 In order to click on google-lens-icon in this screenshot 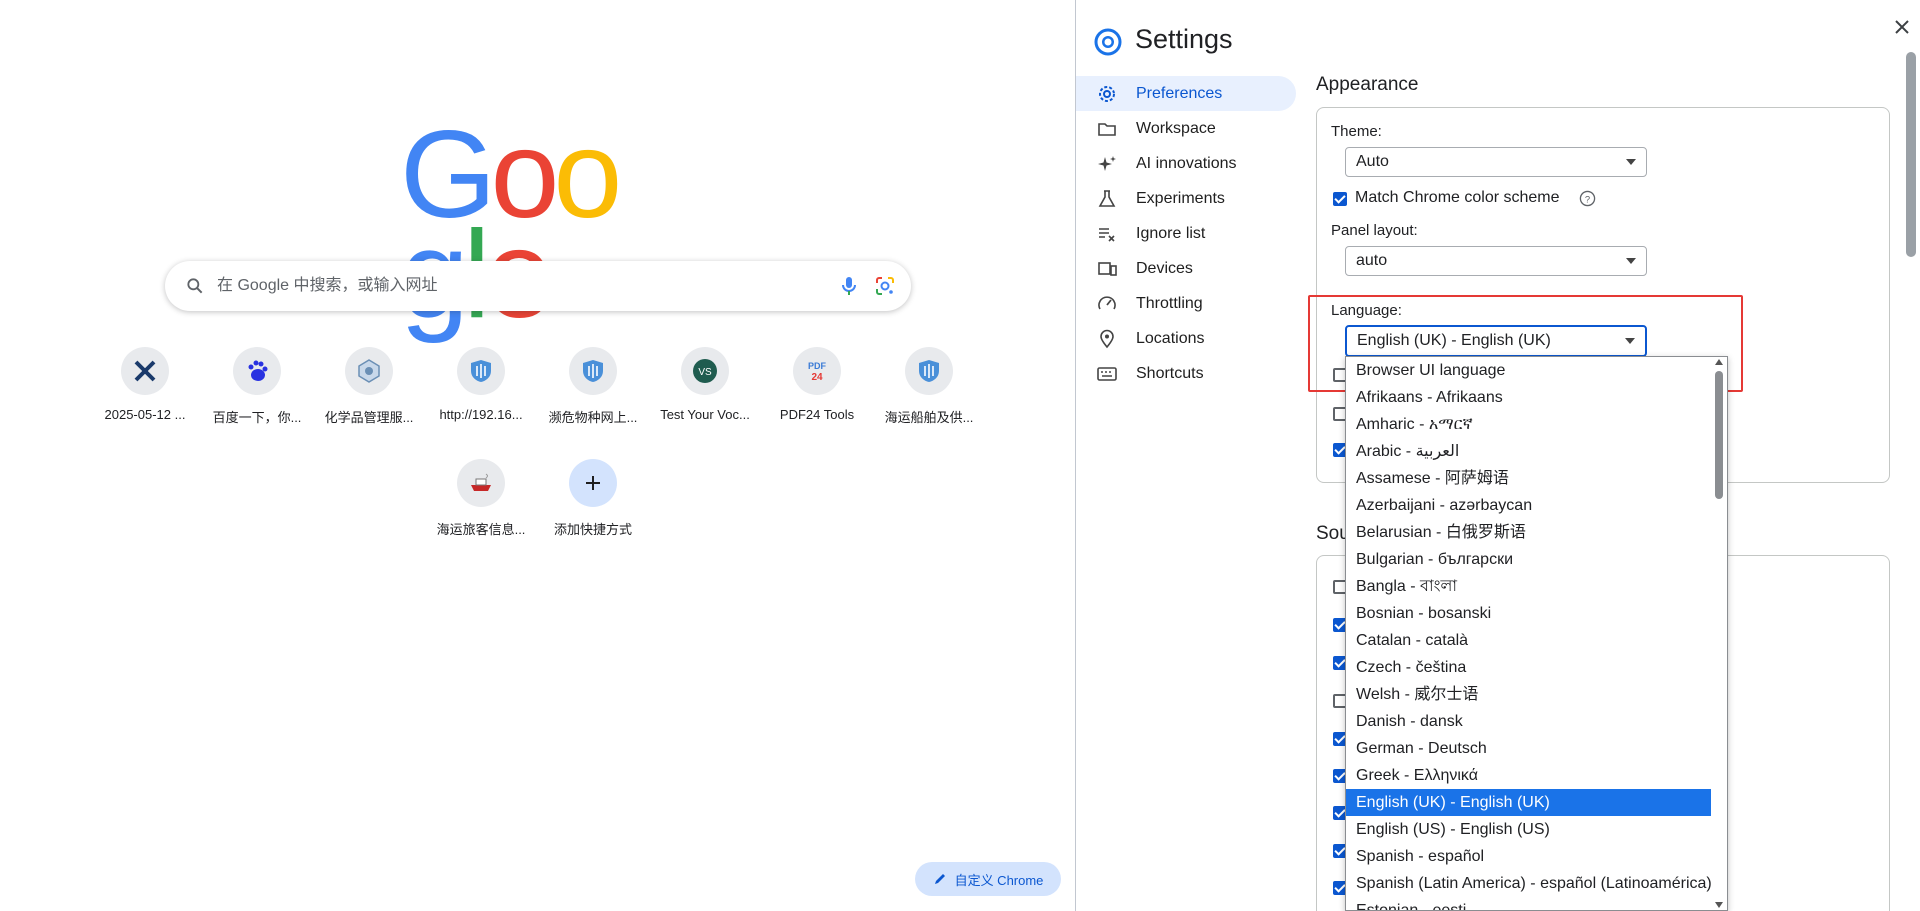, I will do `click(885, 286)`.